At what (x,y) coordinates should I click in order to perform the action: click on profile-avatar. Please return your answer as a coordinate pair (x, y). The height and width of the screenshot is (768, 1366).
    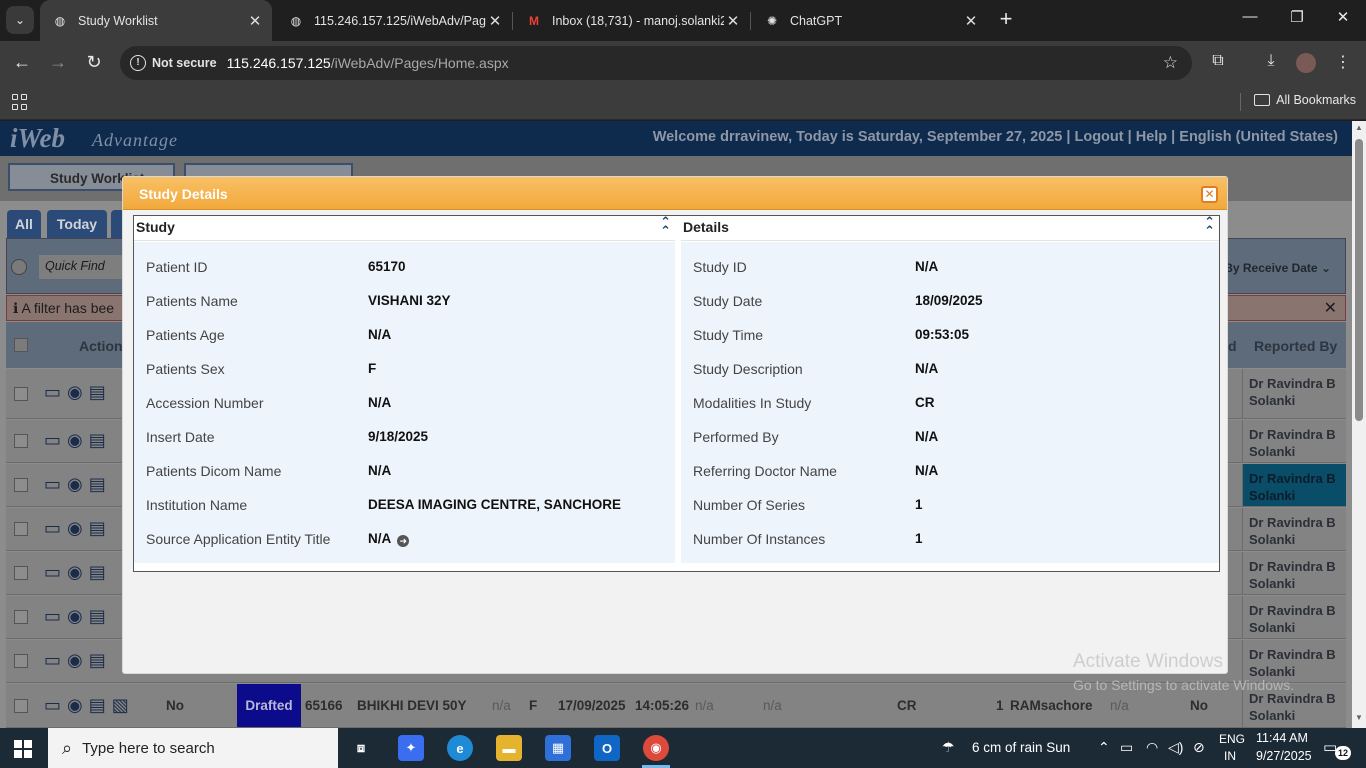
    Looking at the image, I should click on (1306, 63).